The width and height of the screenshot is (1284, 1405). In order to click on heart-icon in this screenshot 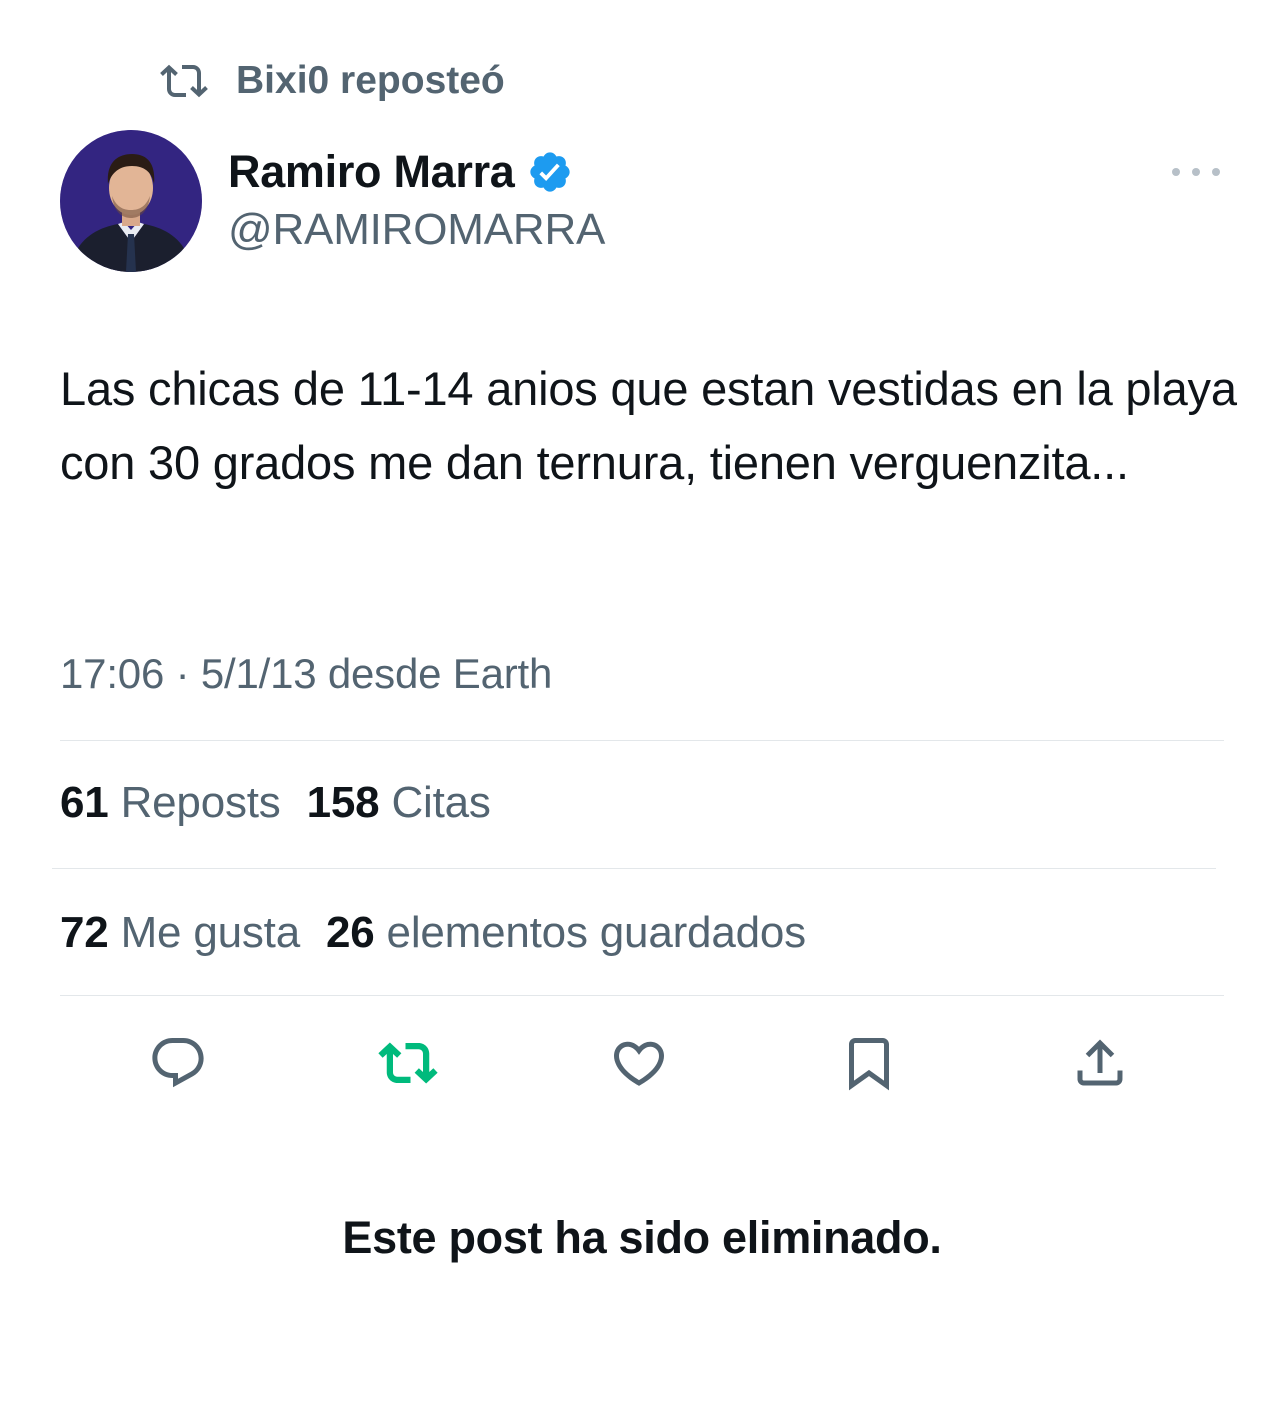, I will do `click(639, 1063)`.